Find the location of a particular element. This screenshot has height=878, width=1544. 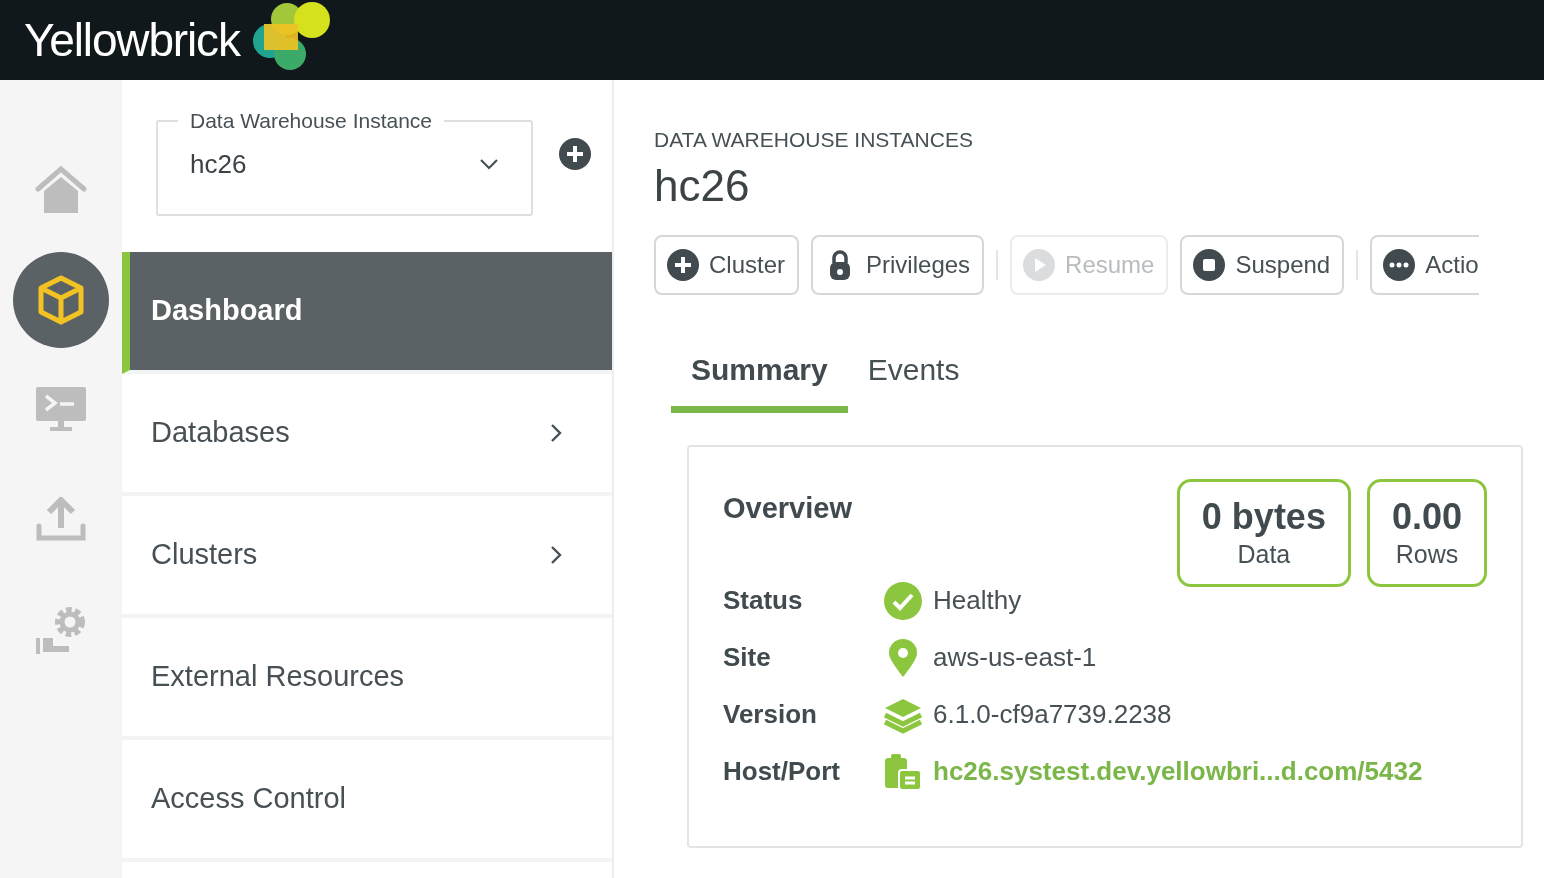

add-instance-button is located at coordinates (575, 154).